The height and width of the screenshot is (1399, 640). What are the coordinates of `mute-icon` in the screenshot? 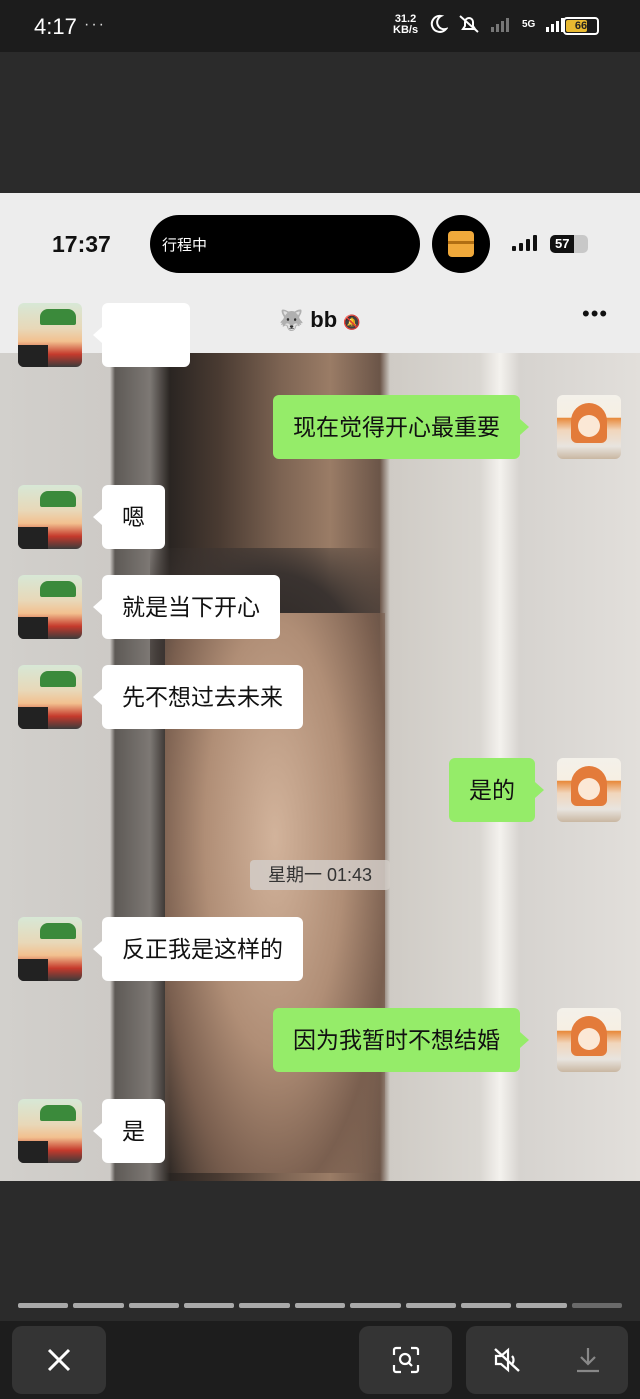 It's located at (506, 1360).